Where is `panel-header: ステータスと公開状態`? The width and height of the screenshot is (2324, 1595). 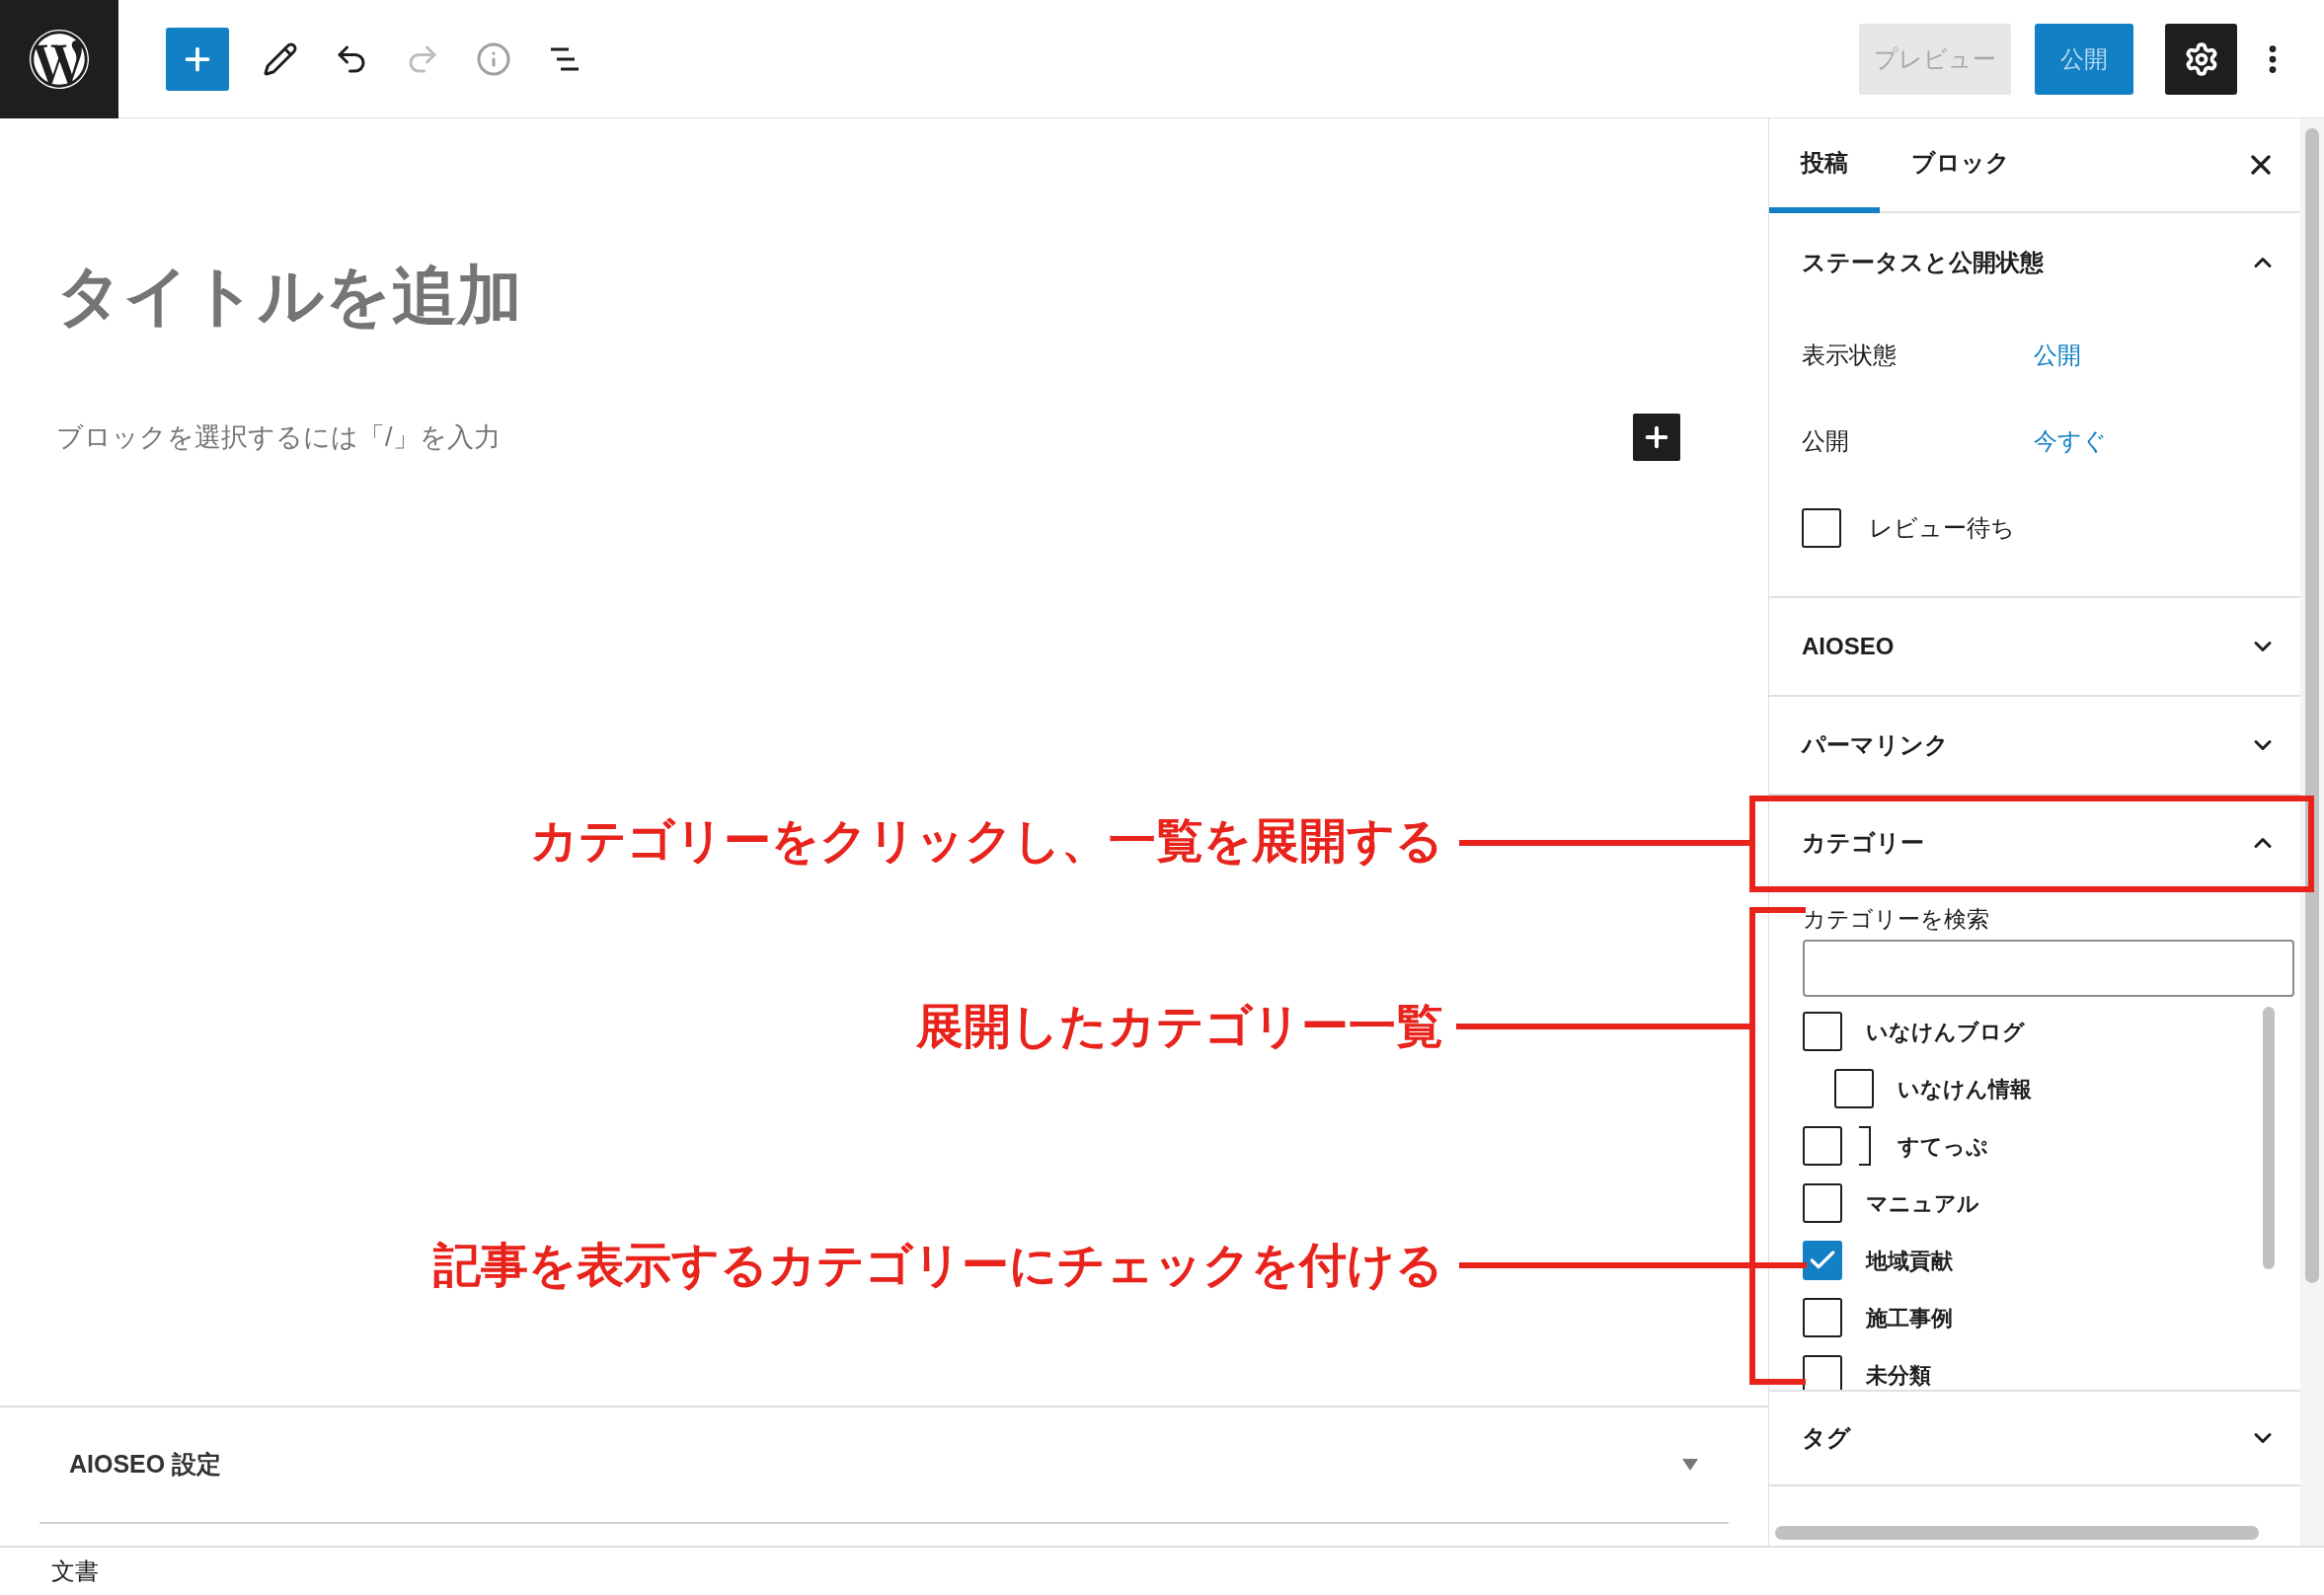 panel-header: ステータスと公開状態 is located at coordinates (2034, 263).